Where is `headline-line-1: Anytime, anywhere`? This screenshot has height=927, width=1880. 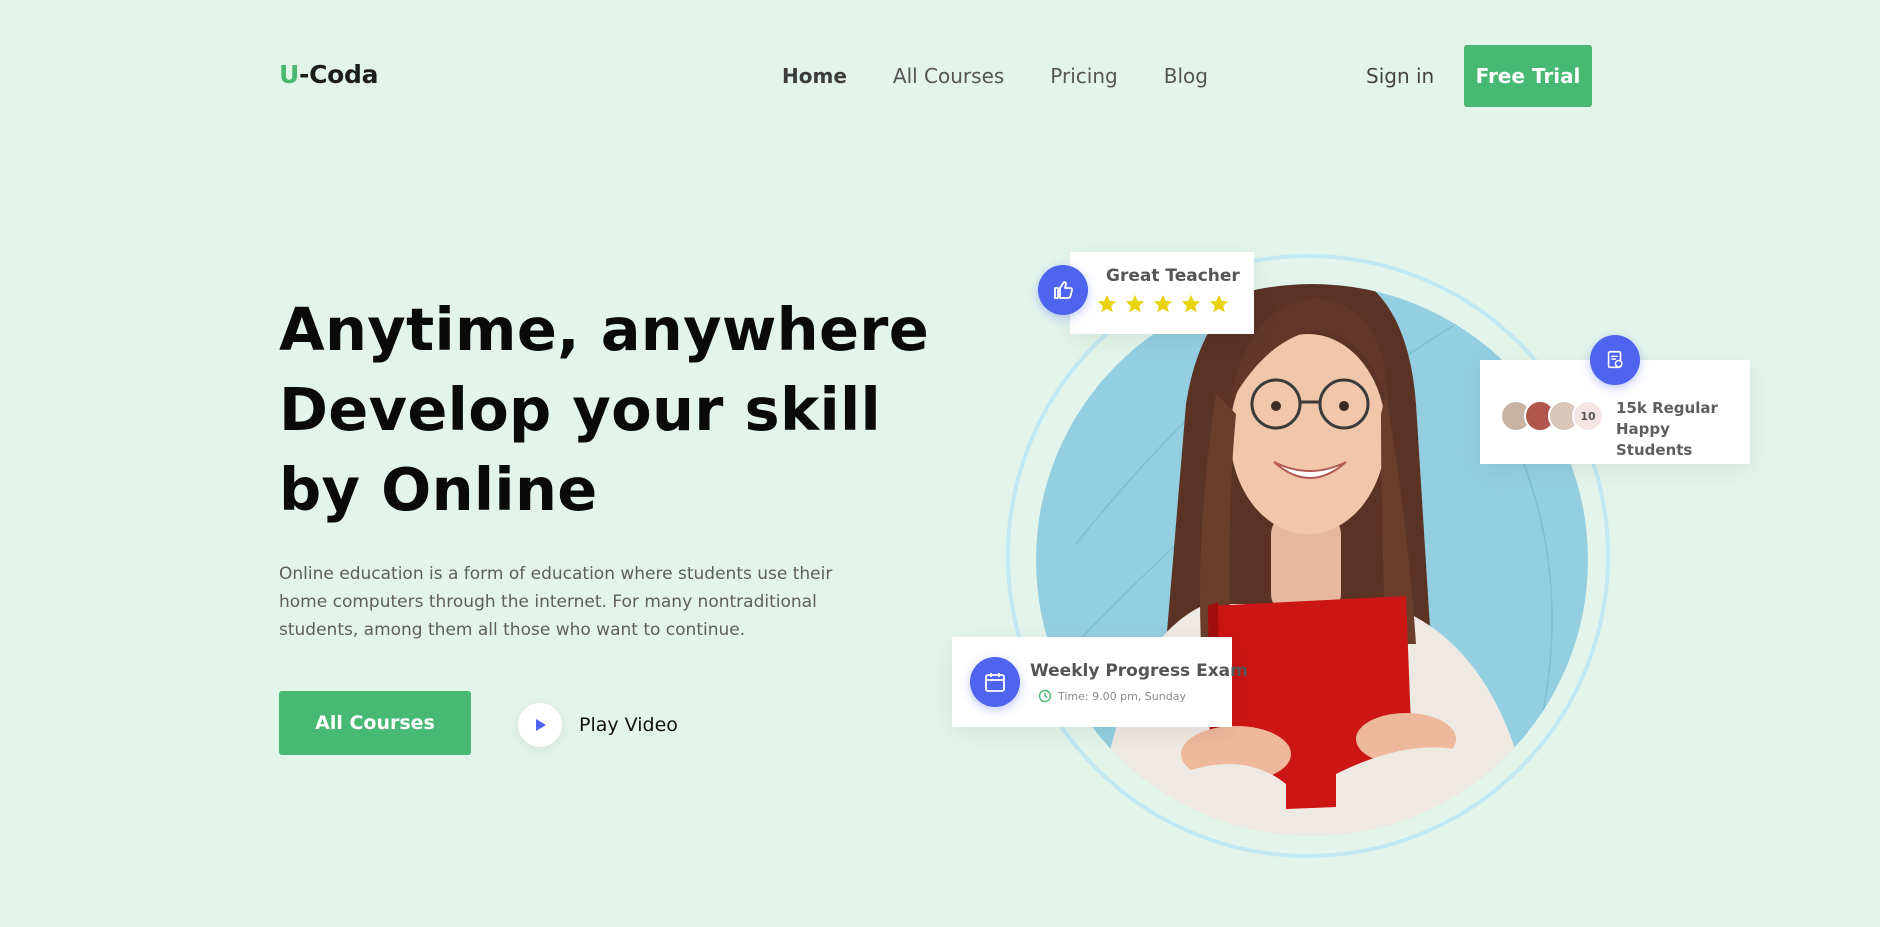 headline-line-1: Anytime, anywhere is located at coordinates (604, 329).